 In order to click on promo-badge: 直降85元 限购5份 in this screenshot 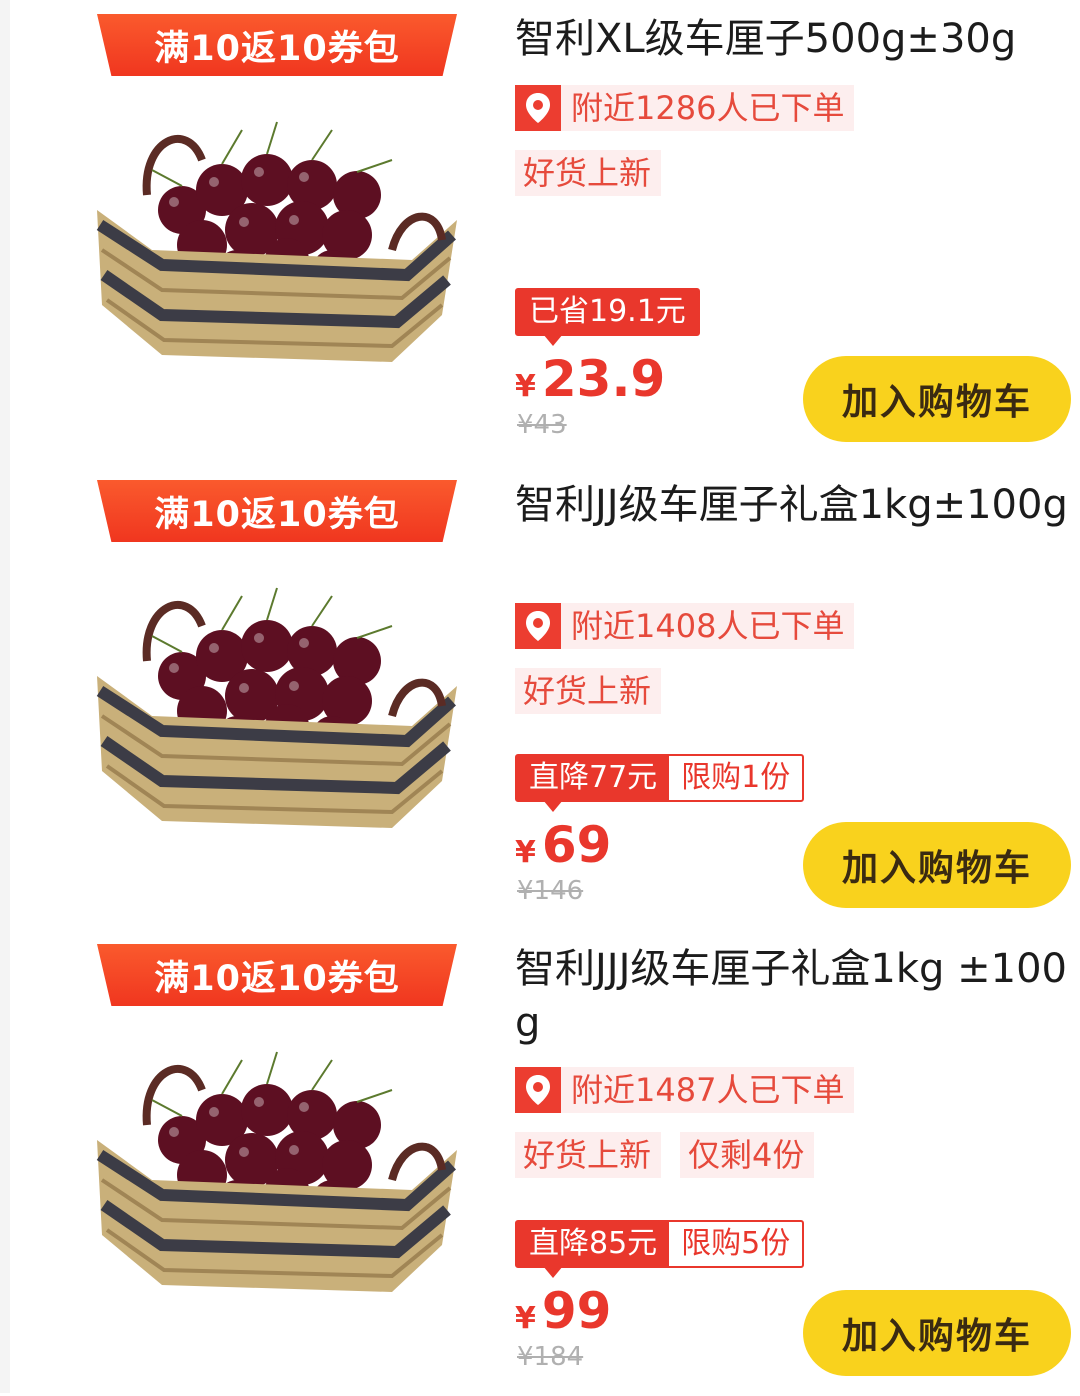, I will do `click(660, 1249)`.